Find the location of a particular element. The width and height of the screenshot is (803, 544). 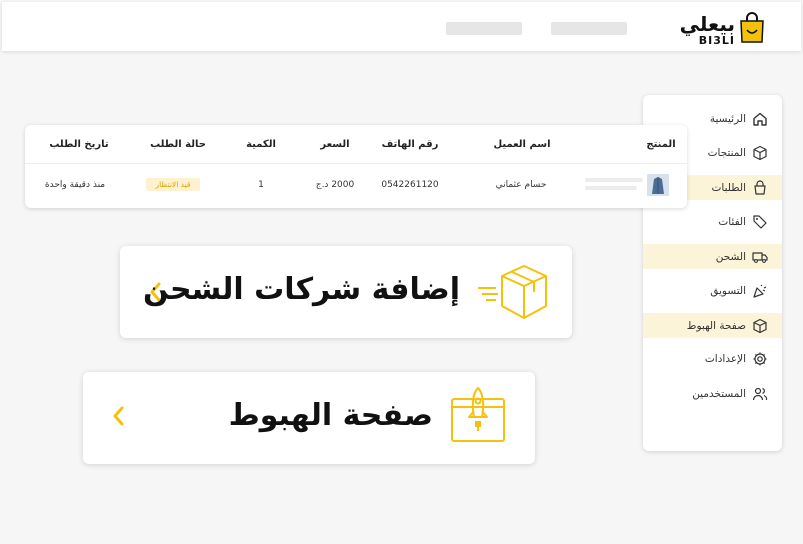

cube-icon is located at coordinates (760, 325).